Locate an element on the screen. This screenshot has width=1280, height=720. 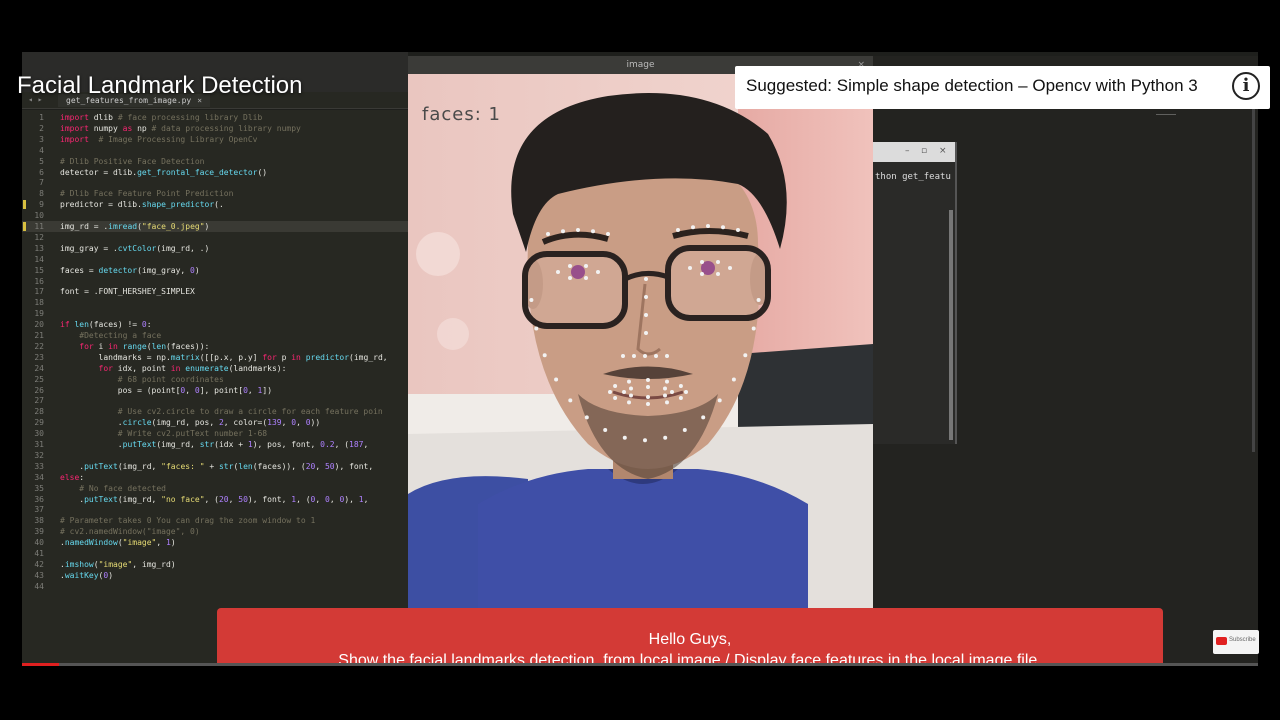
code-line: 35 # No face detected is located at coordinates (215, 488).